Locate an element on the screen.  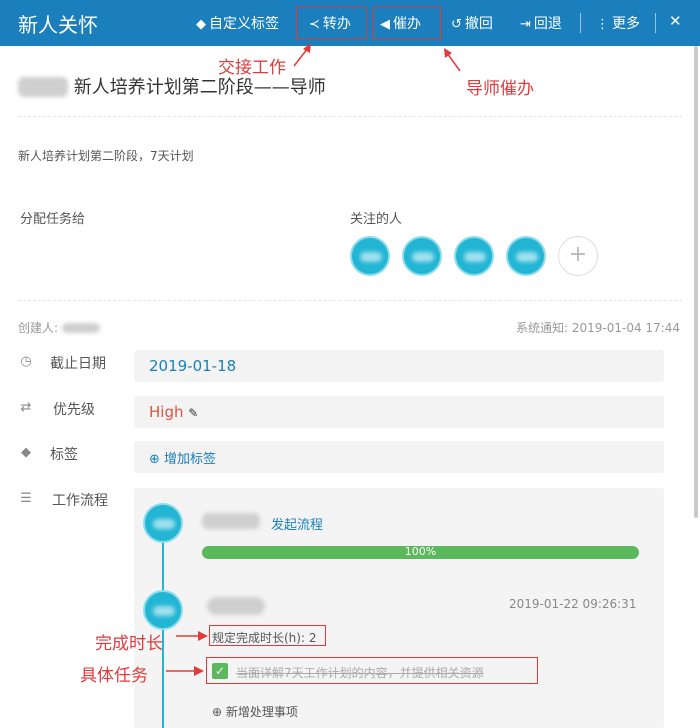
annotation-mentor-urge: 导师催办 is located at coordinates (500, 89).